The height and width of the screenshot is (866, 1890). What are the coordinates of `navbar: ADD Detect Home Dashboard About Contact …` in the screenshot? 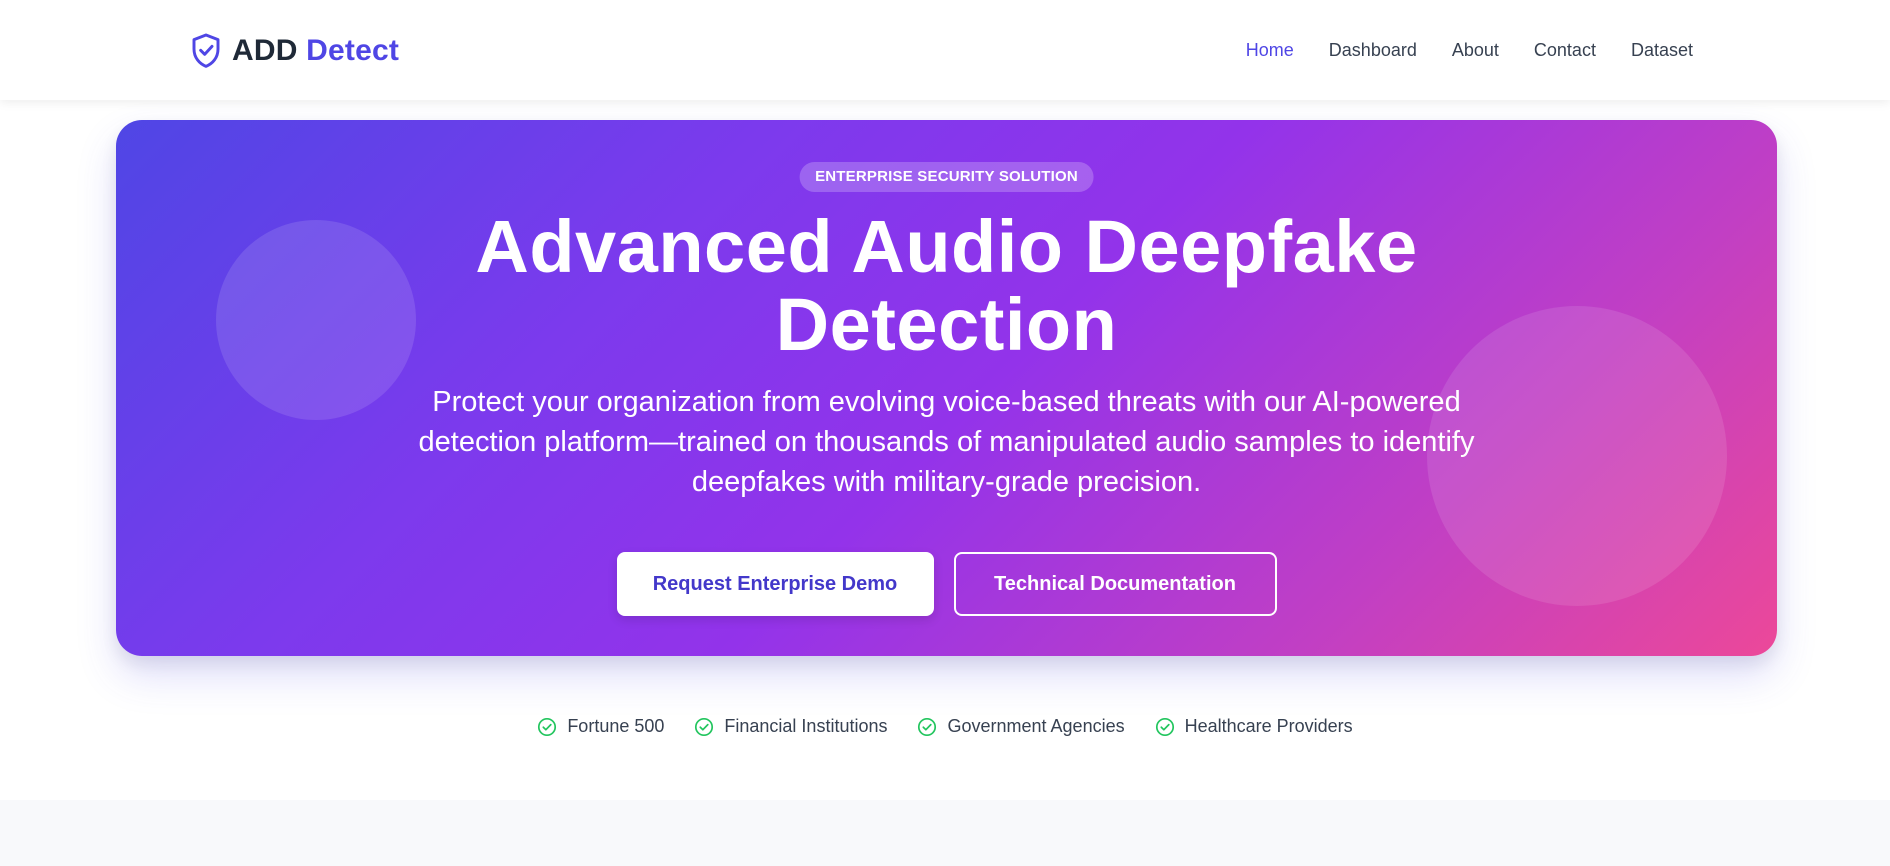 It's located at (945, 50).